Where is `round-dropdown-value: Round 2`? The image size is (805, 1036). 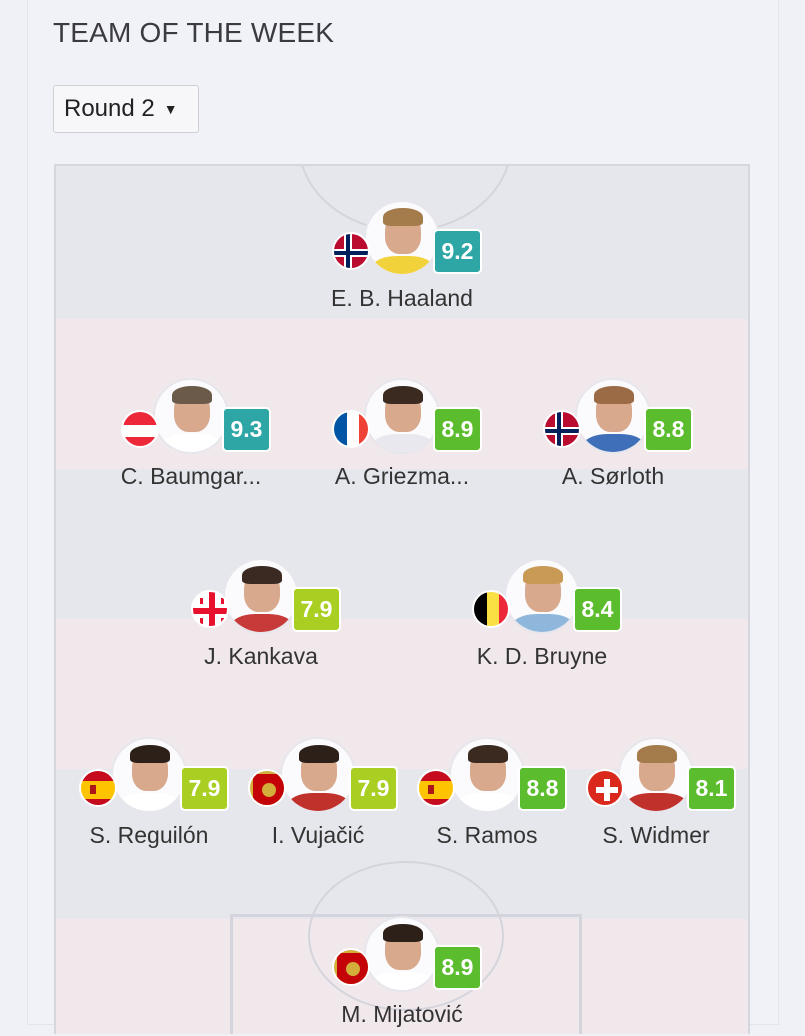 round-dropdown-value: Round 2 is located at coordinates (109, 108).